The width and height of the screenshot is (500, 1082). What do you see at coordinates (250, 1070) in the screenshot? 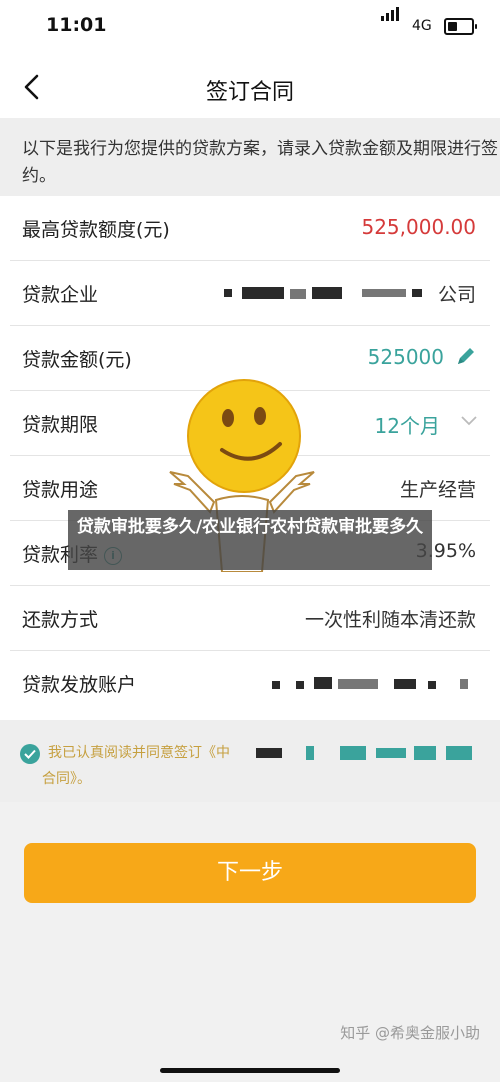
I see `home-indicator` at bounding box center [250, 1070].